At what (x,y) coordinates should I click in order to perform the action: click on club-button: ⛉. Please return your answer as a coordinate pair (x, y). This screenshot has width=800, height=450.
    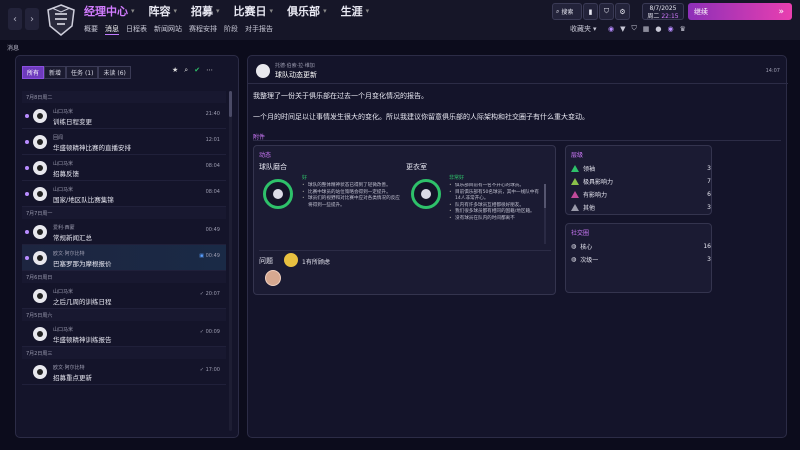
    Looking at the image, I should click on (606, 11).